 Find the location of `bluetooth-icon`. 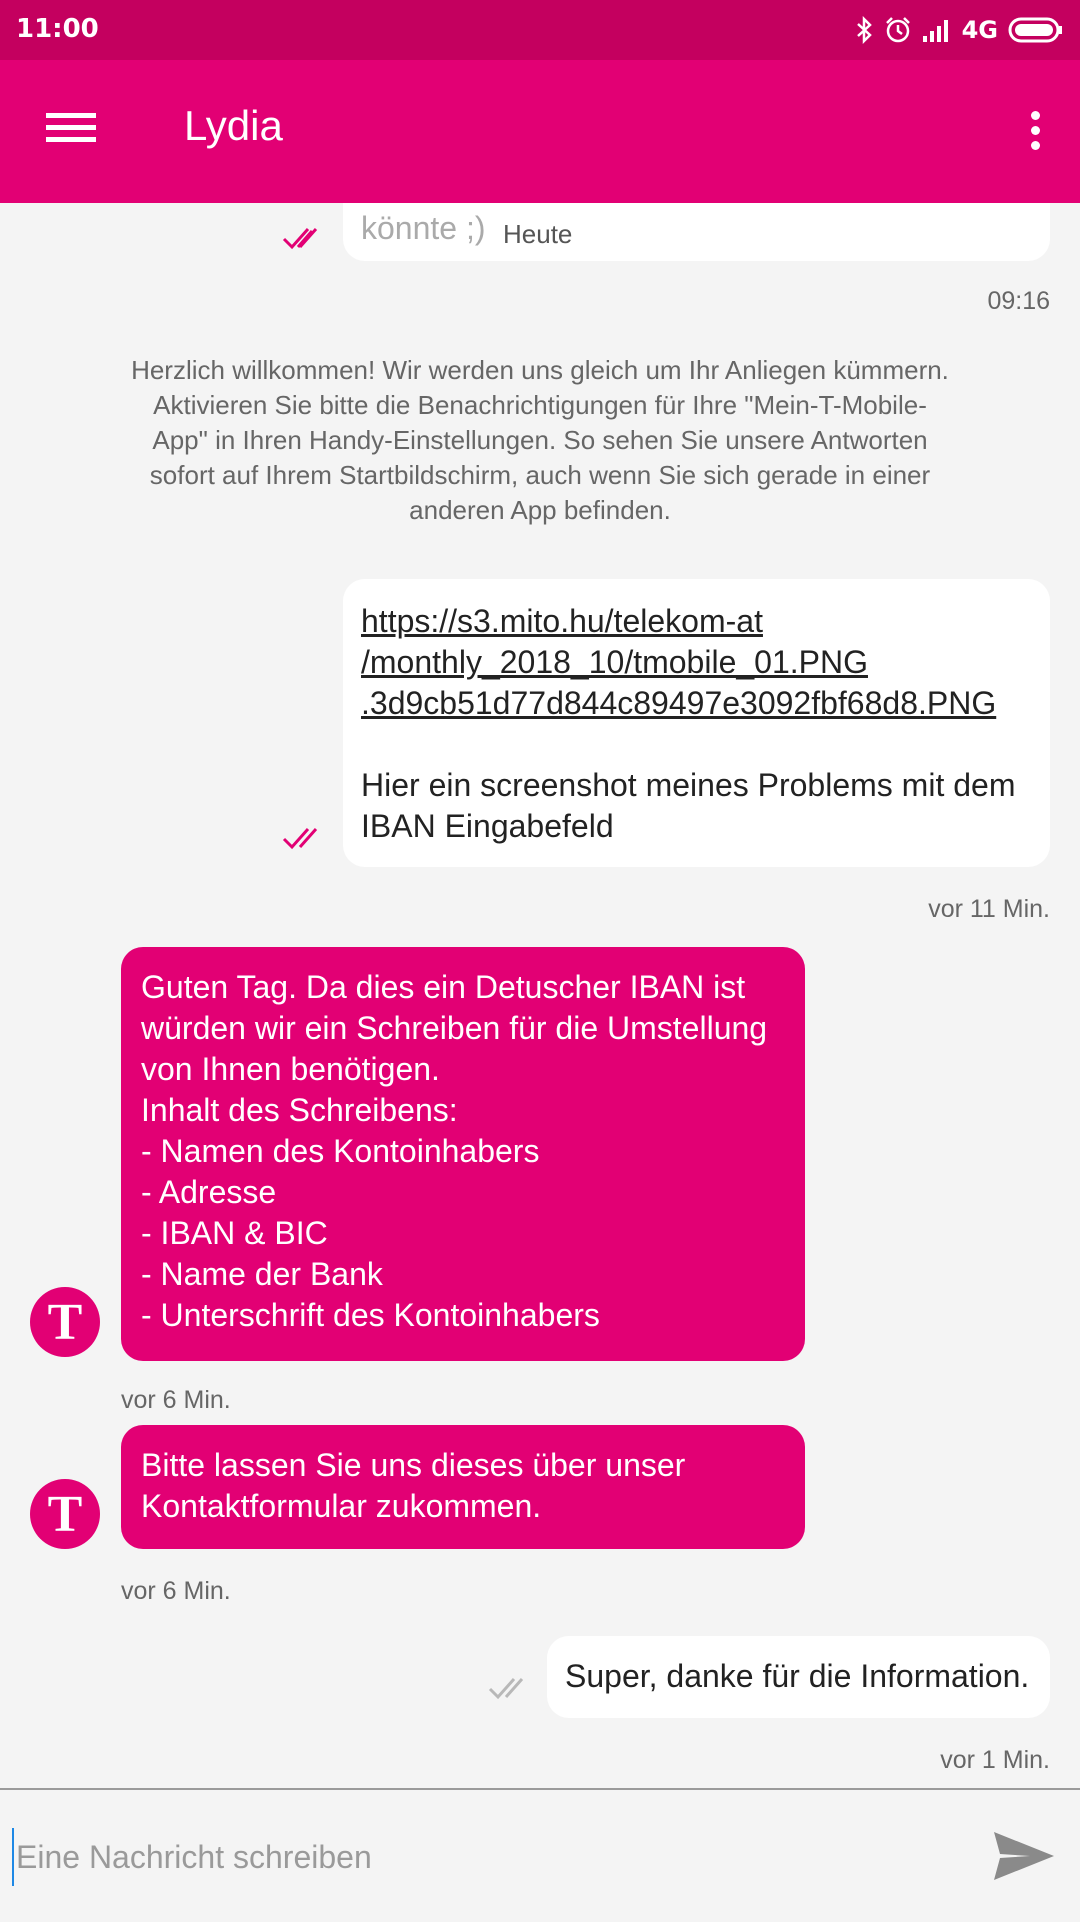

bluetooth-icon is located at coordinates (865, 30).